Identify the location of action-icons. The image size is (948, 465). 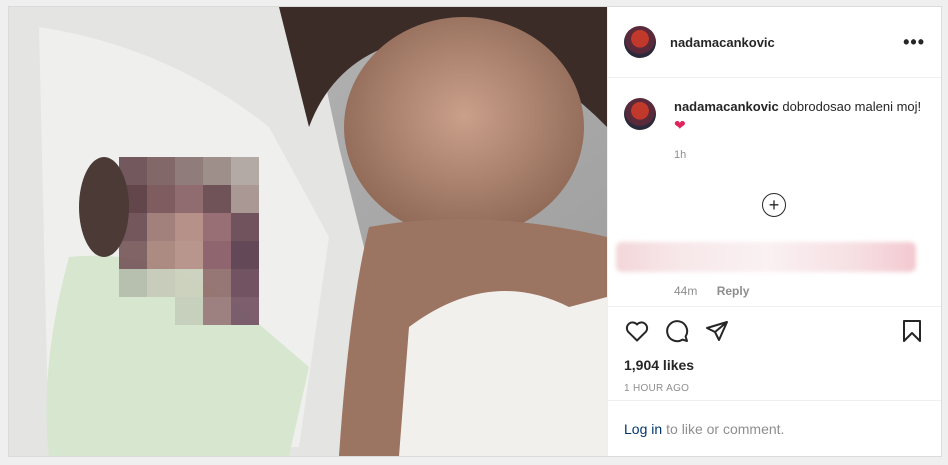
(774, 331).